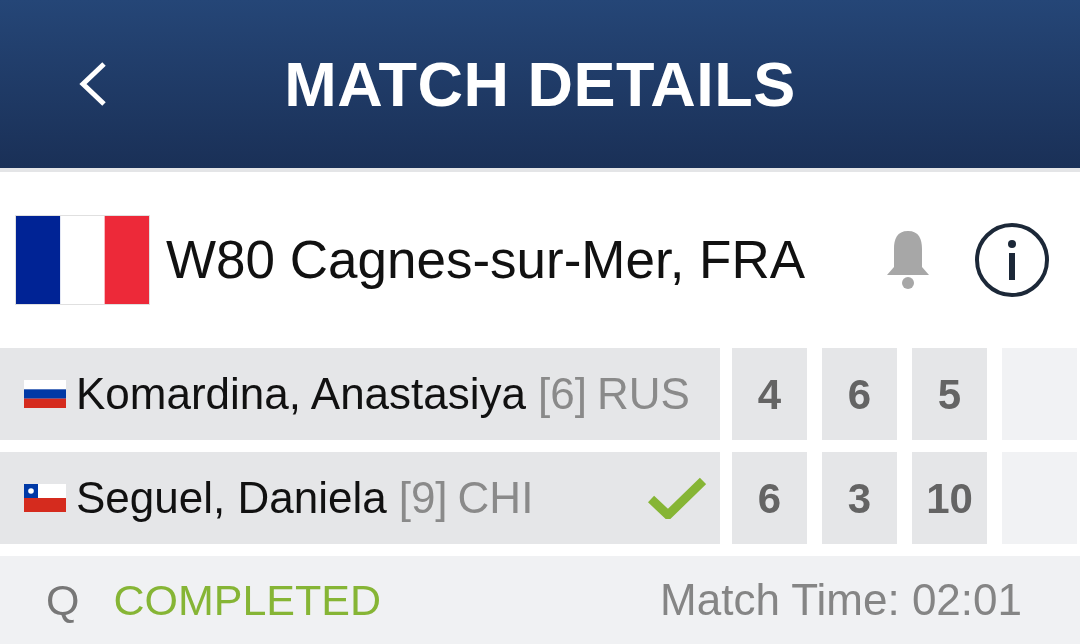 The width and height of the screenshot is (1080, 644). I want to click on bell-icon, so click(908, 260).